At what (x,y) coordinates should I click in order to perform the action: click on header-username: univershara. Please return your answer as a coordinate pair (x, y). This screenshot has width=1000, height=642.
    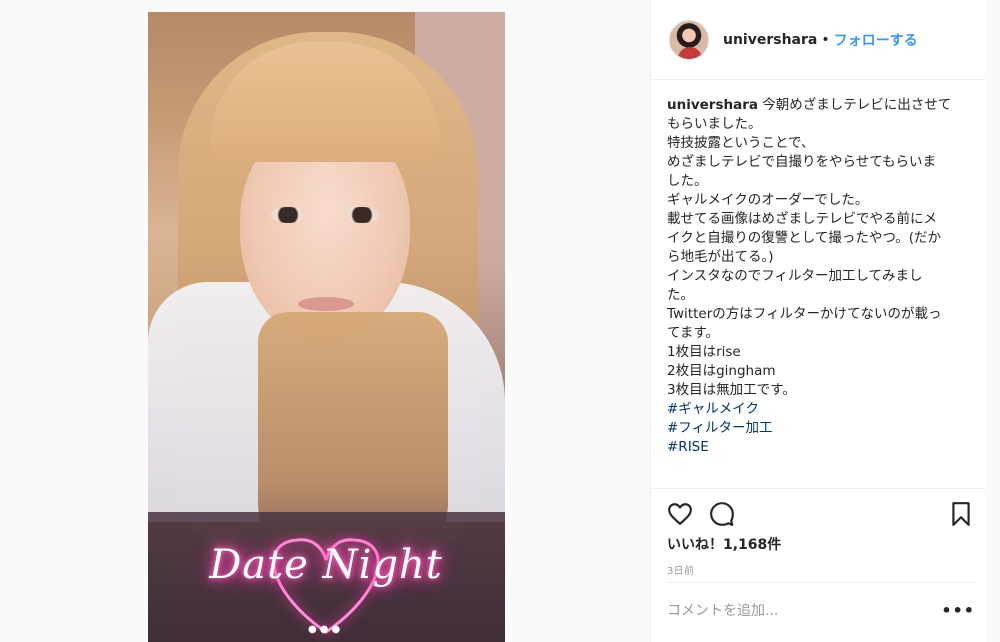
    Looking at the image, I should click on (770, 40).